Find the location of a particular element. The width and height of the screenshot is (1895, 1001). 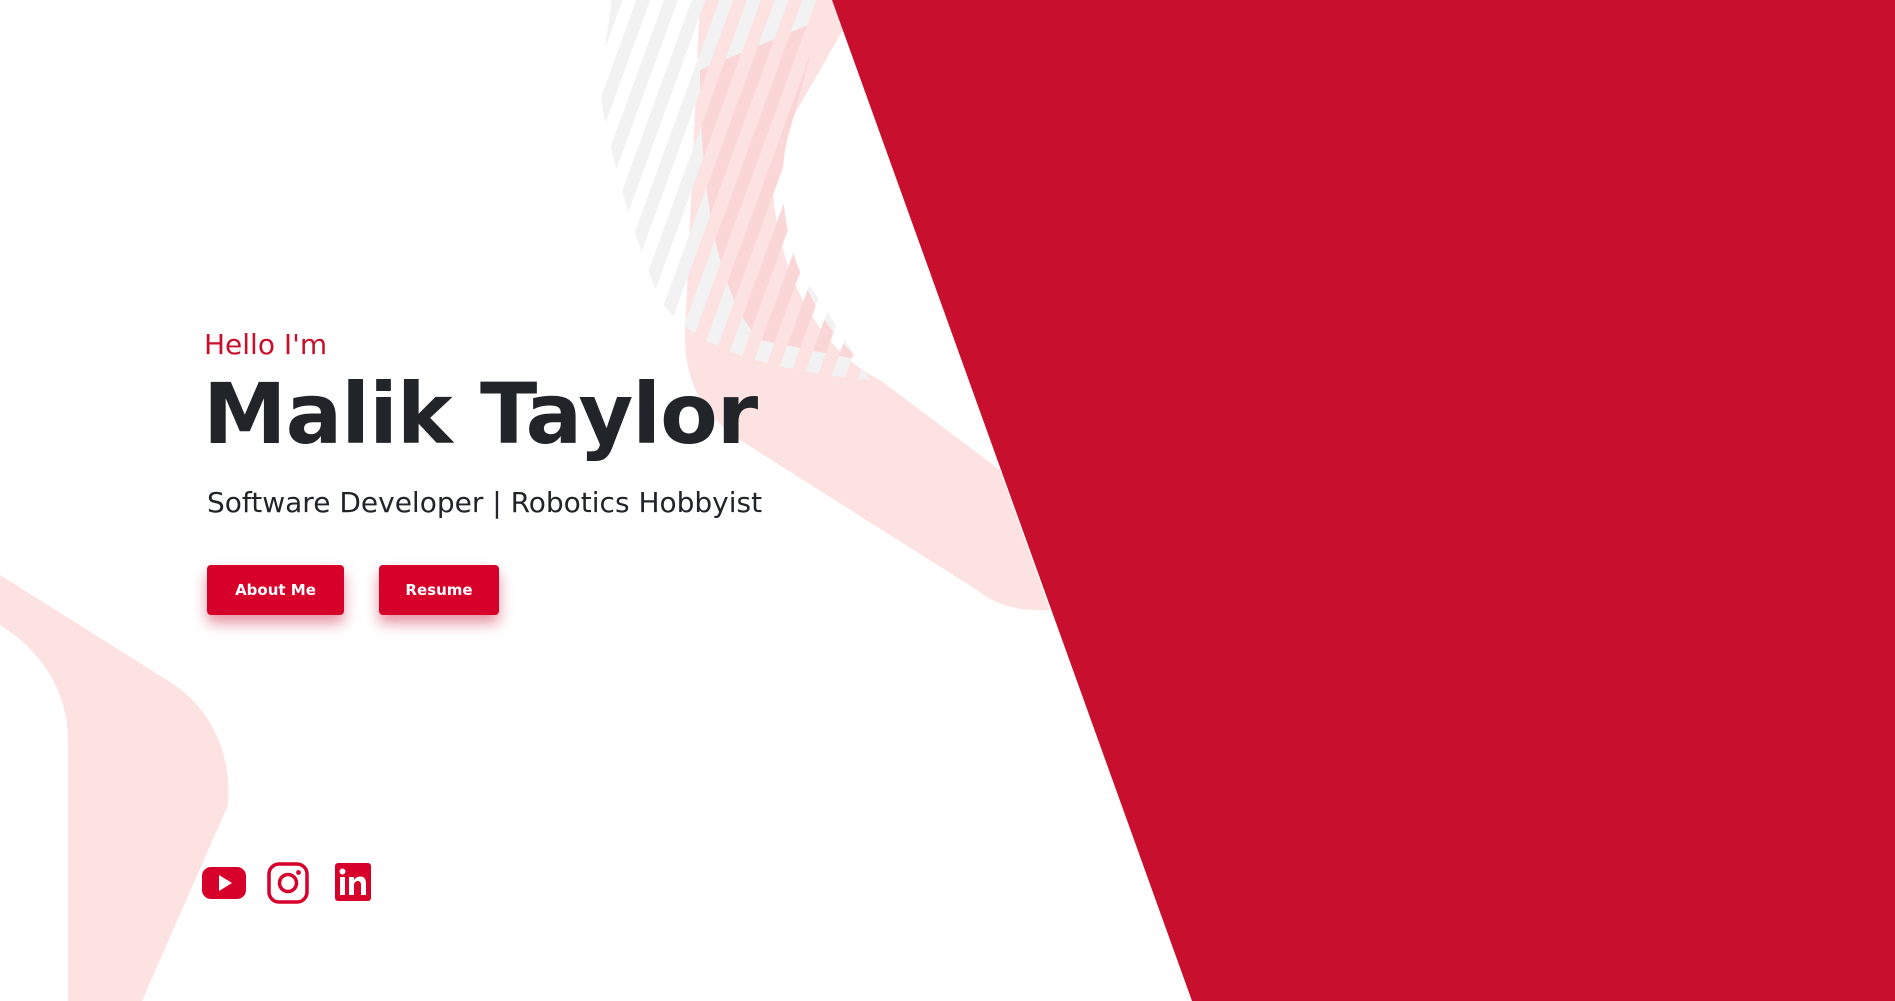

instagram-icon is located at coordinates (288, 883).